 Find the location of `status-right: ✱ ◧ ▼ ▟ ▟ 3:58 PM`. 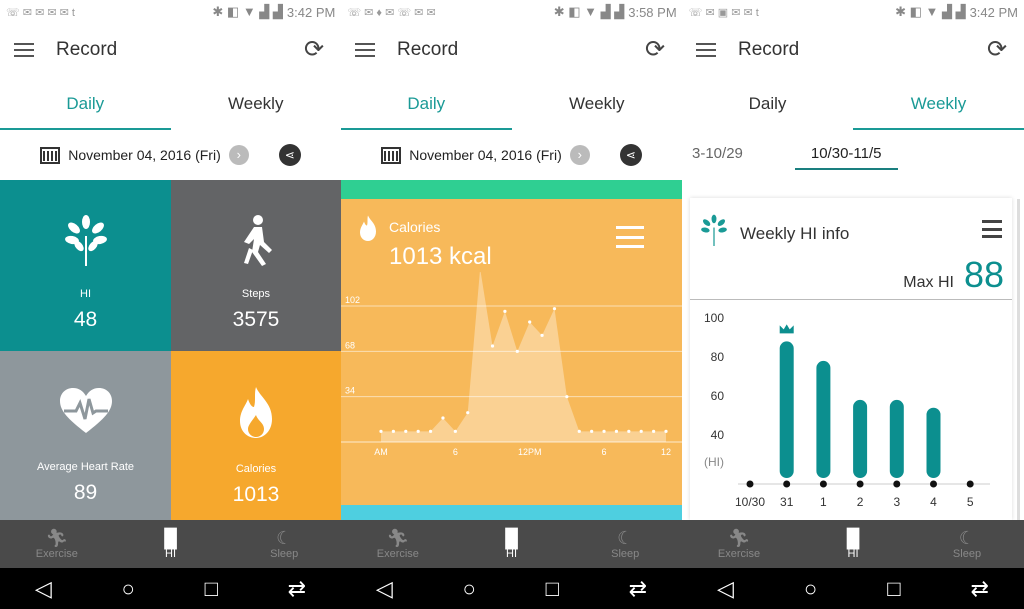

status-right: ✱ ◧ ▼ ▟ ▟ 3:58 PM is located at coordinates (615, 12).